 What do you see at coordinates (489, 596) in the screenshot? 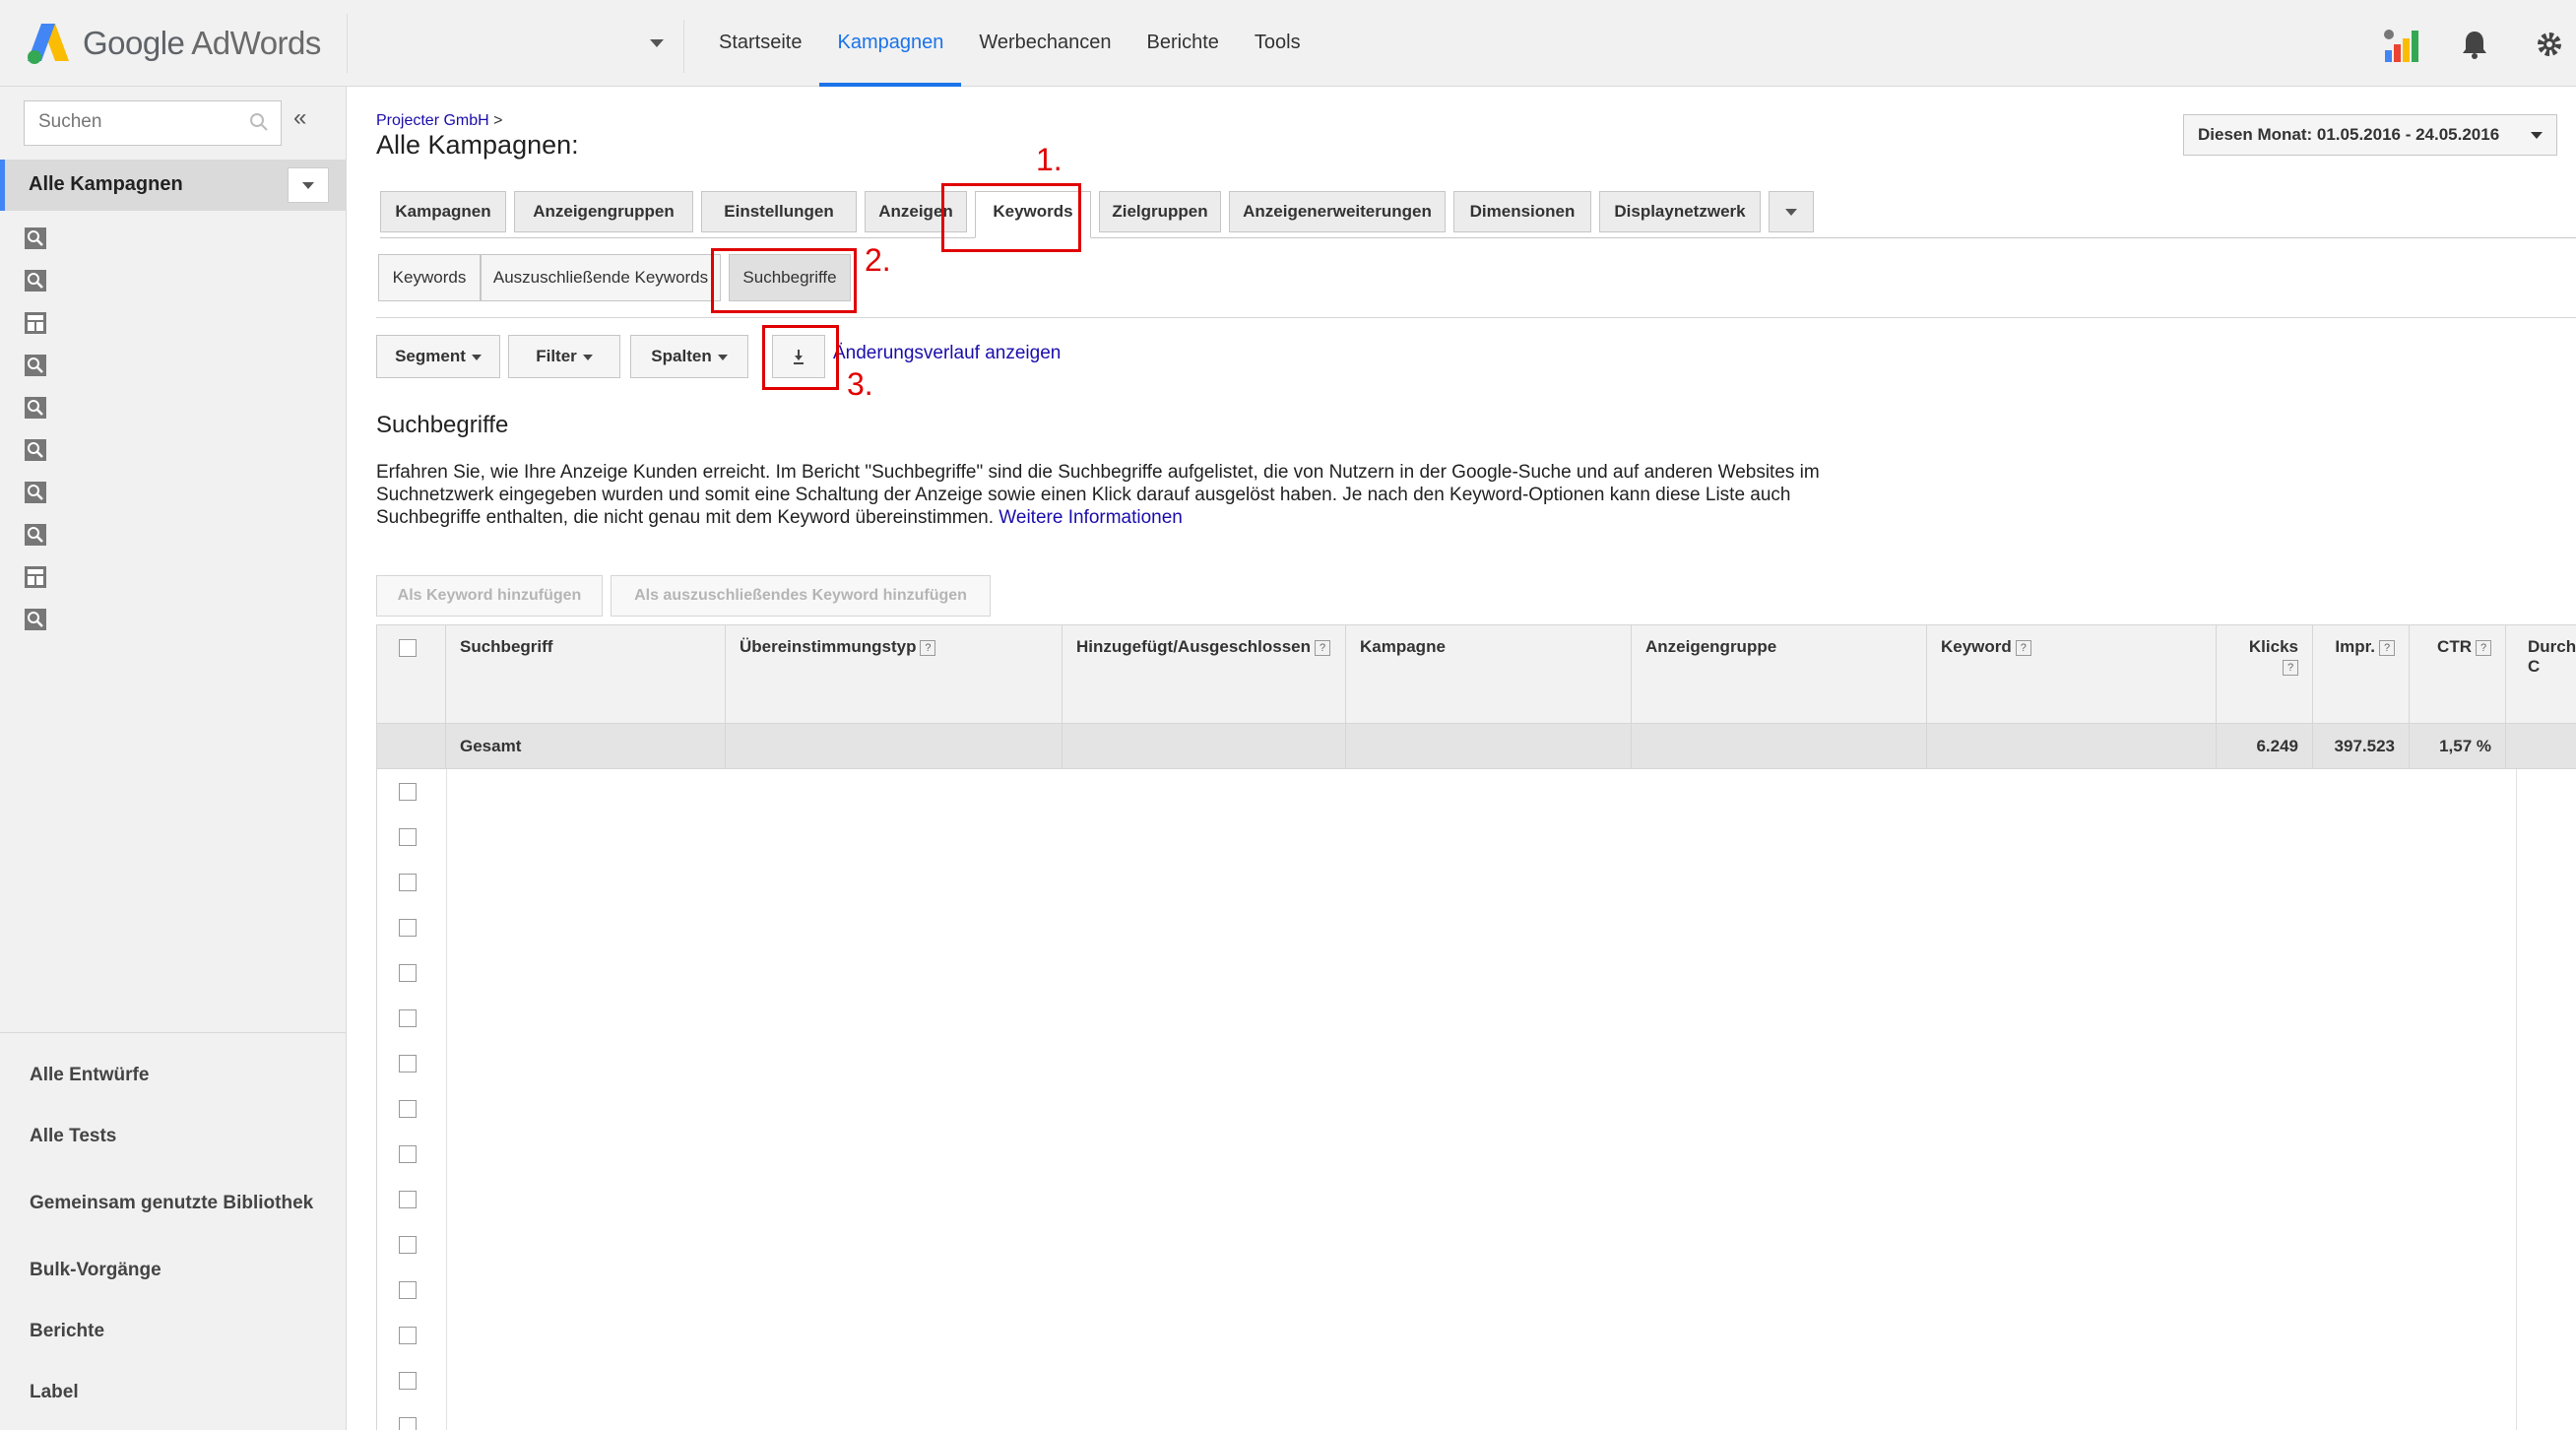
I see `add-as-keyword-button: Als Keyword hinzufügen` at bounding box center [489, 596].